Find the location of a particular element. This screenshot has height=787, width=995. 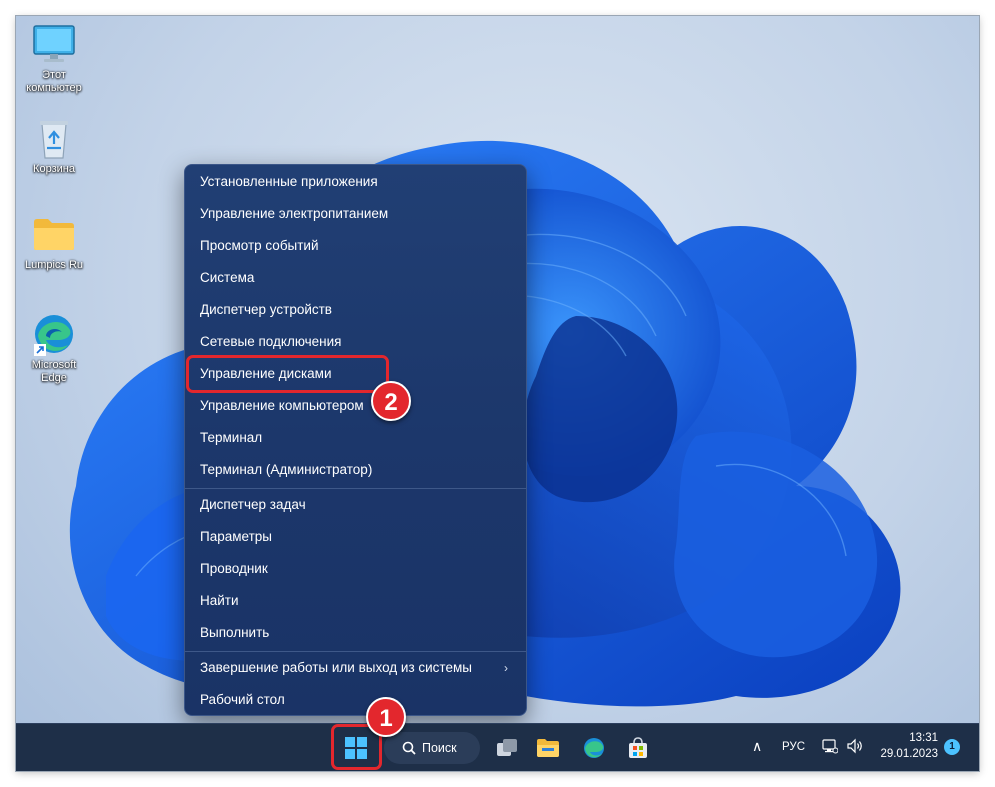

menu-item-task-manager: Диспетчер задач is located at coordinates (355, 505).